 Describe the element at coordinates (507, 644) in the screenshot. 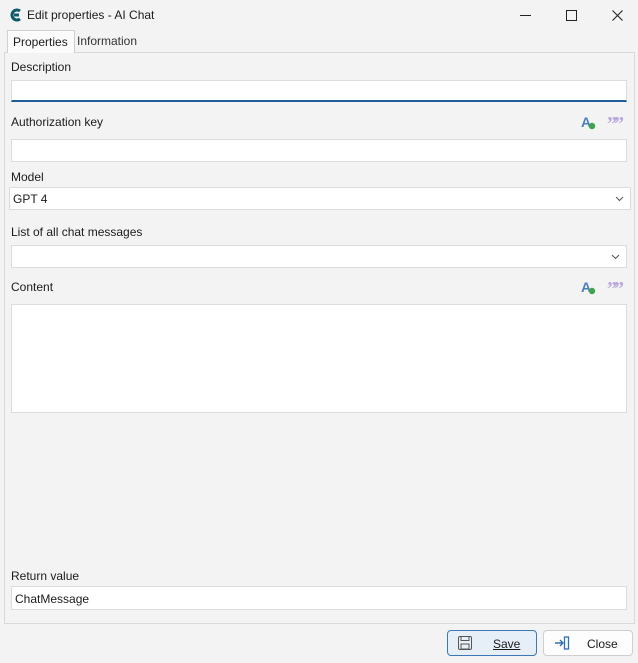

I see `save-button-label: Save` at that location.